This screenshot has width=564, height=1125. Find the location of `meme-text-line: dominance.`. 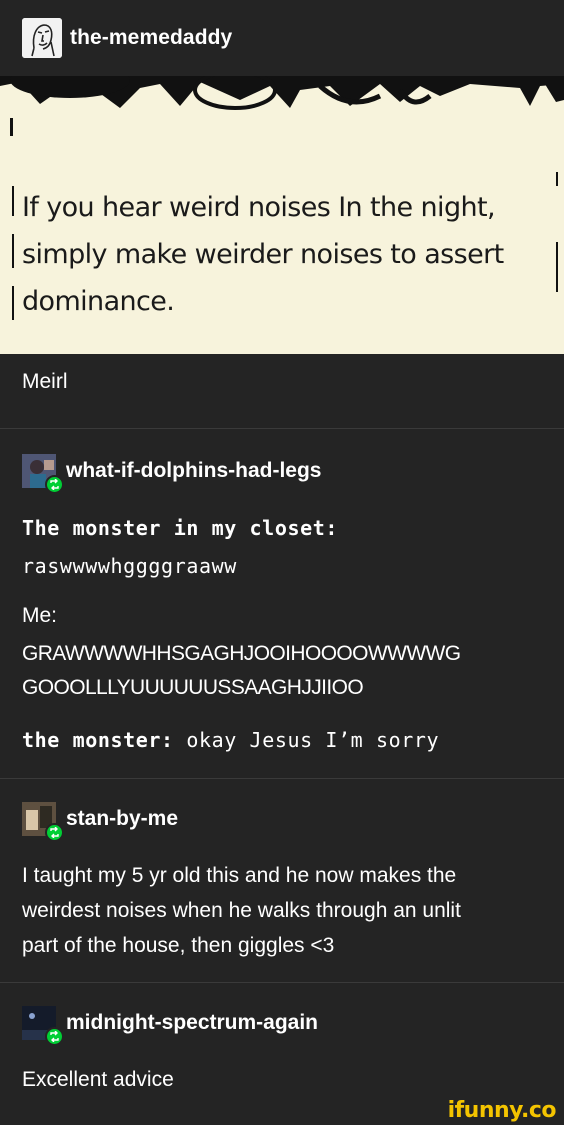

meme-text-line: dominance. is located at coordinates (98, 301).